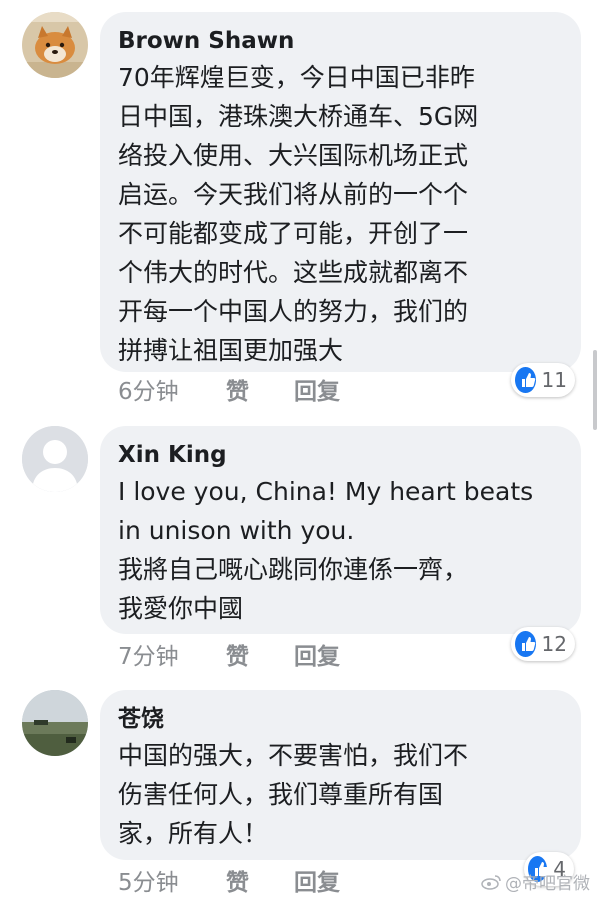  I want to click on avatar-shiba, so click(55, 45).